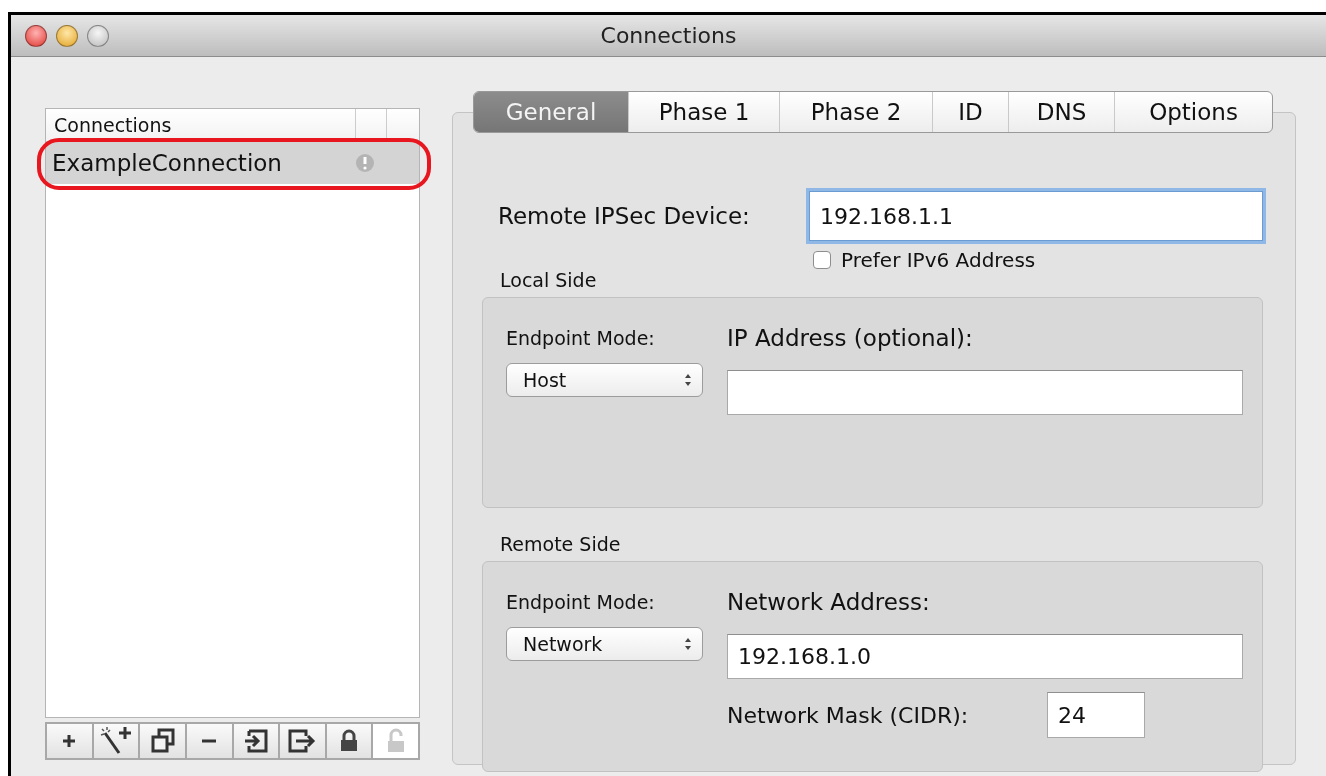 The image size is (1326, 776). Describe the element at coordinates (1096, 715) in the screenshot. I see `network-mask-field: 24` at that location.